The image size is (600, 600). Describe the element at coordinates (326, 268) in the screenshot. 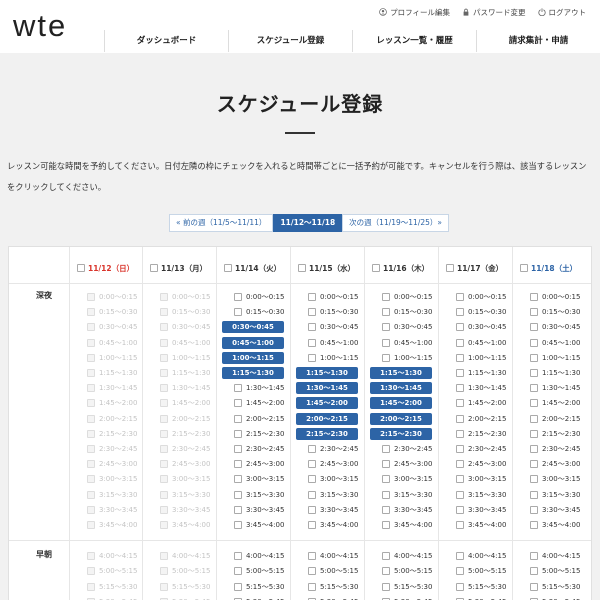

I see `day-header: 11/15（水）` at that location.